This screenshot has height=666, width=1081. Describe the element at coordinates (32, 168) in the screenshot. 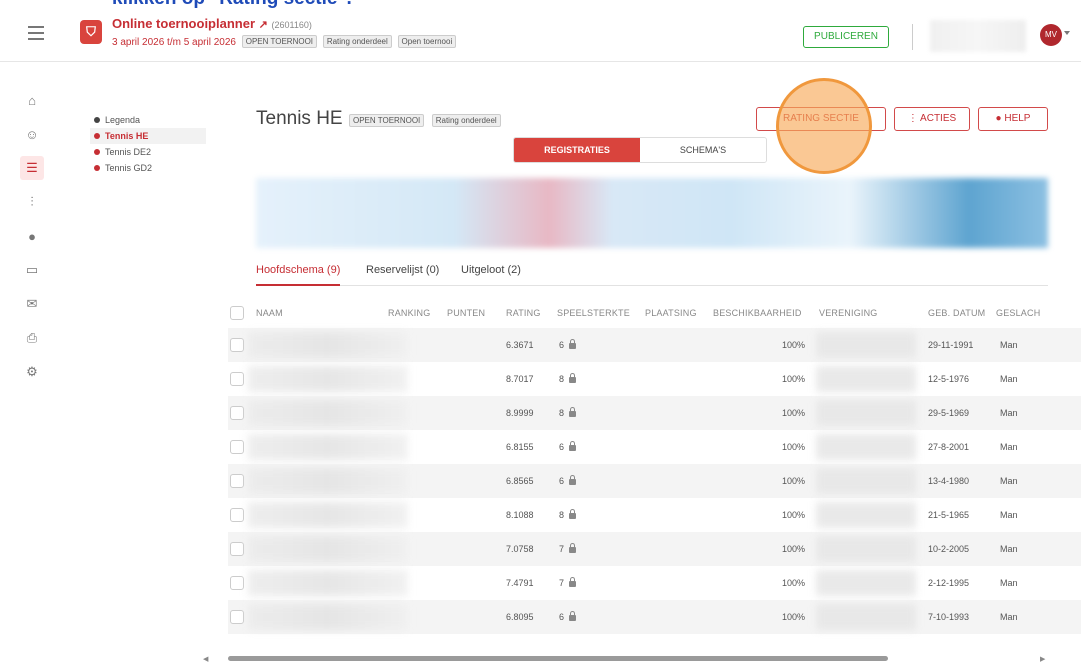

I see `list-icon: ☰` at that location.